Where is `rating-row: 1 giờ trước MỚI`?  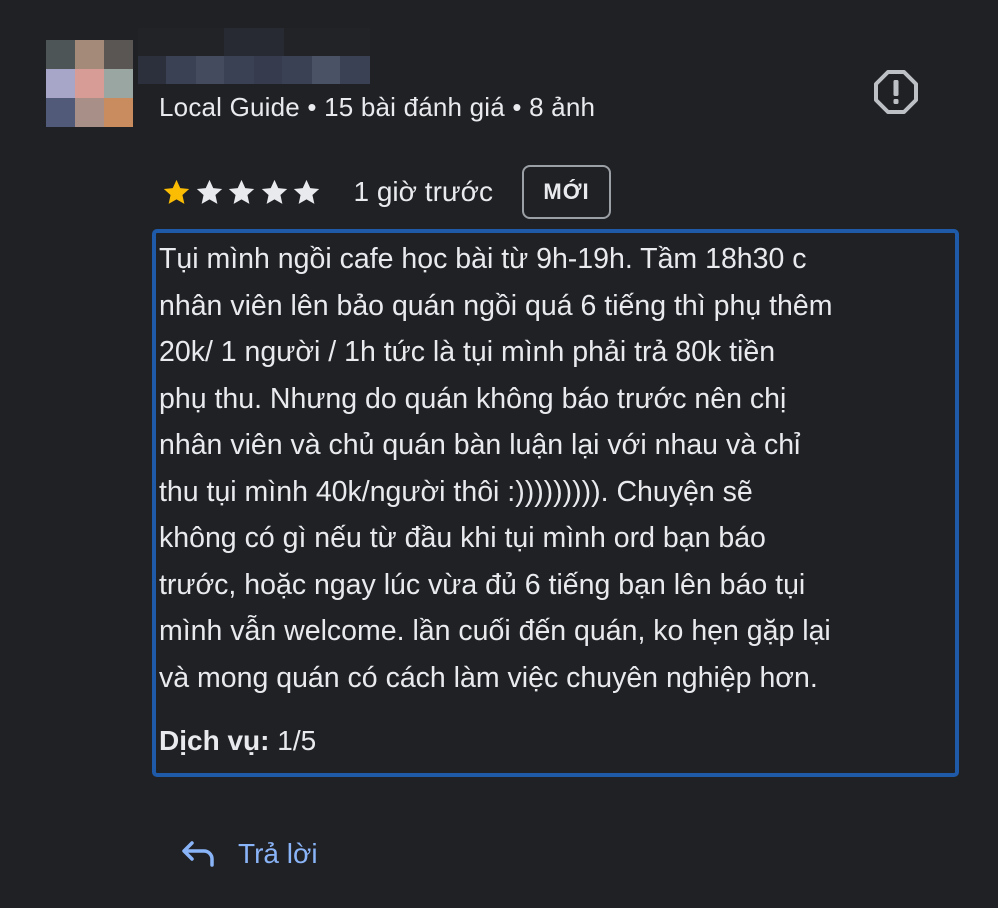
rating-row: 1 giờ trước MỚI is located at coordinates (386, 192).